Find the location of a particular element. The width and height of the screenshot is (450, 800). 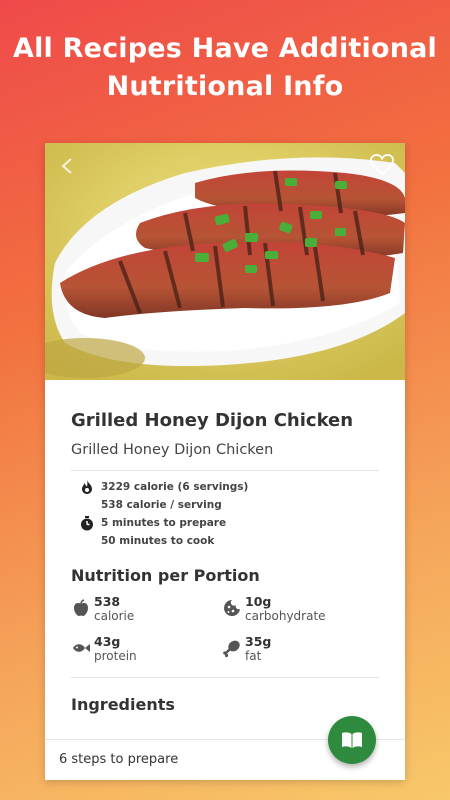

promo-title-line1: All Recipes Have Additional is located at coordinates (225, 48).